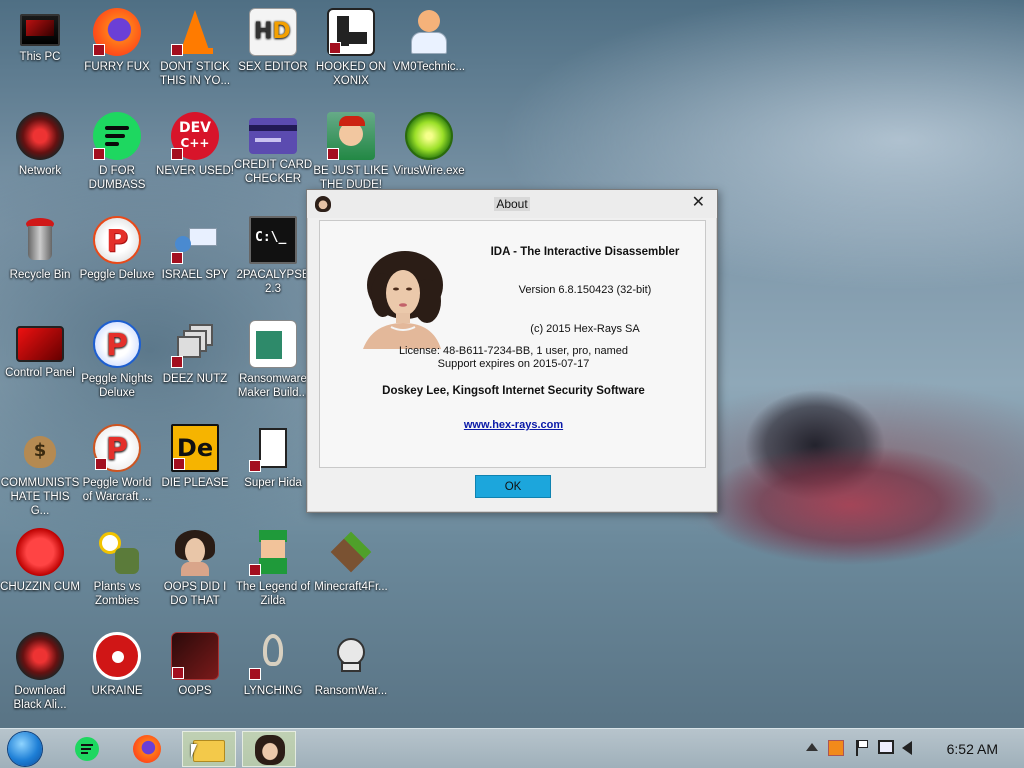  Describe the element at coordinates (513, 364) in the screenshot. I see `support-text: Support expires on 2015-07-17` at that location.